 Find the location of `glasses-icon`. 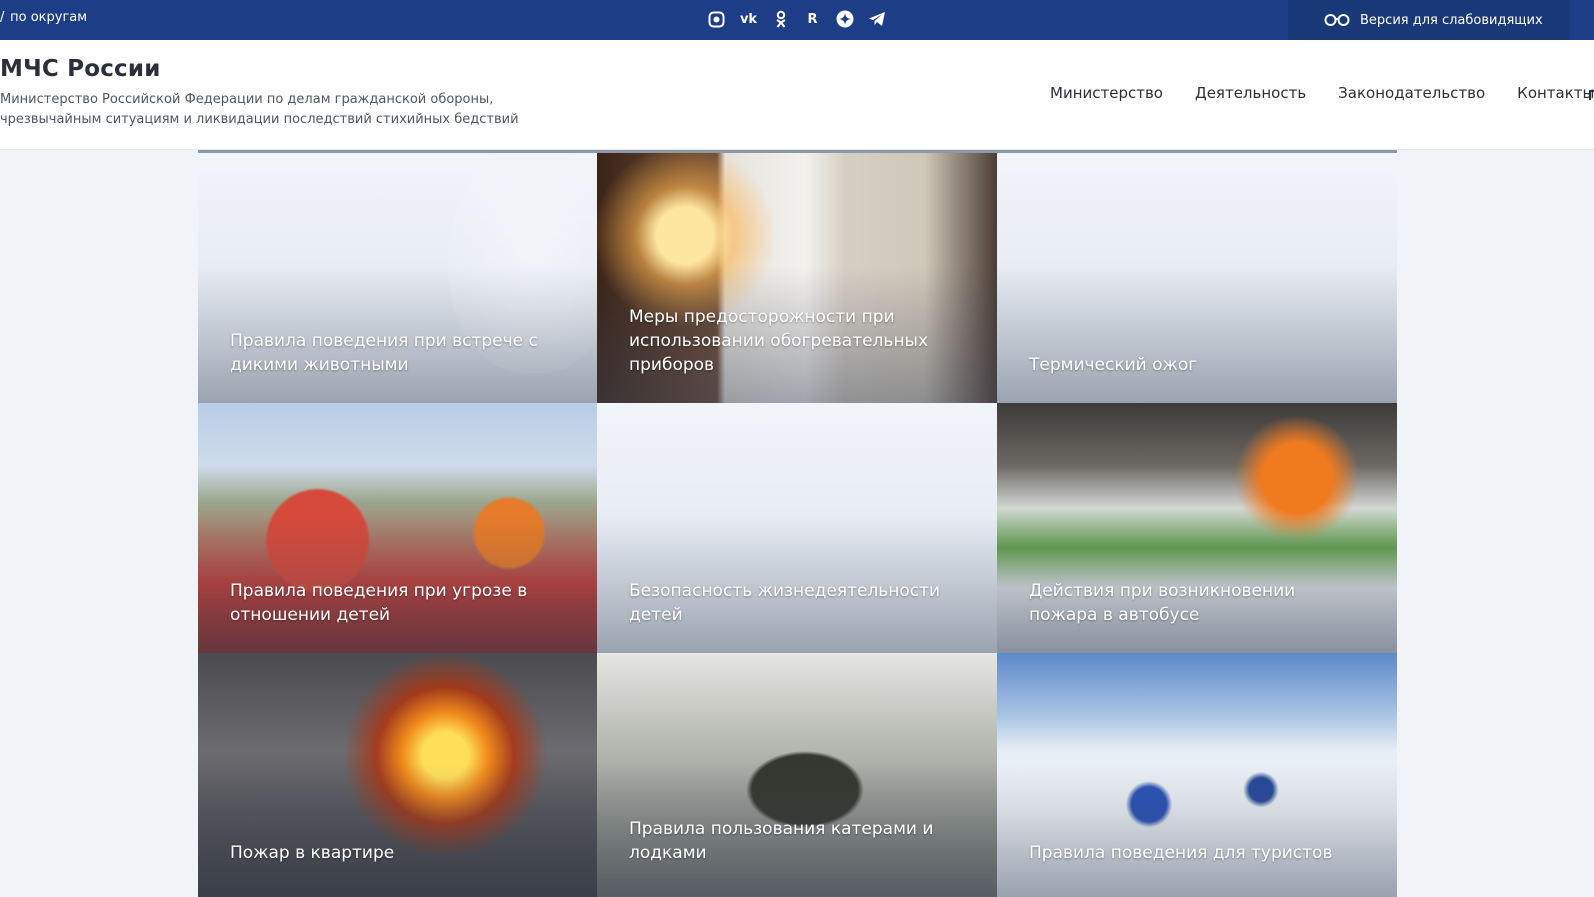

glasses-icon is located at coordinates (1337, 20).